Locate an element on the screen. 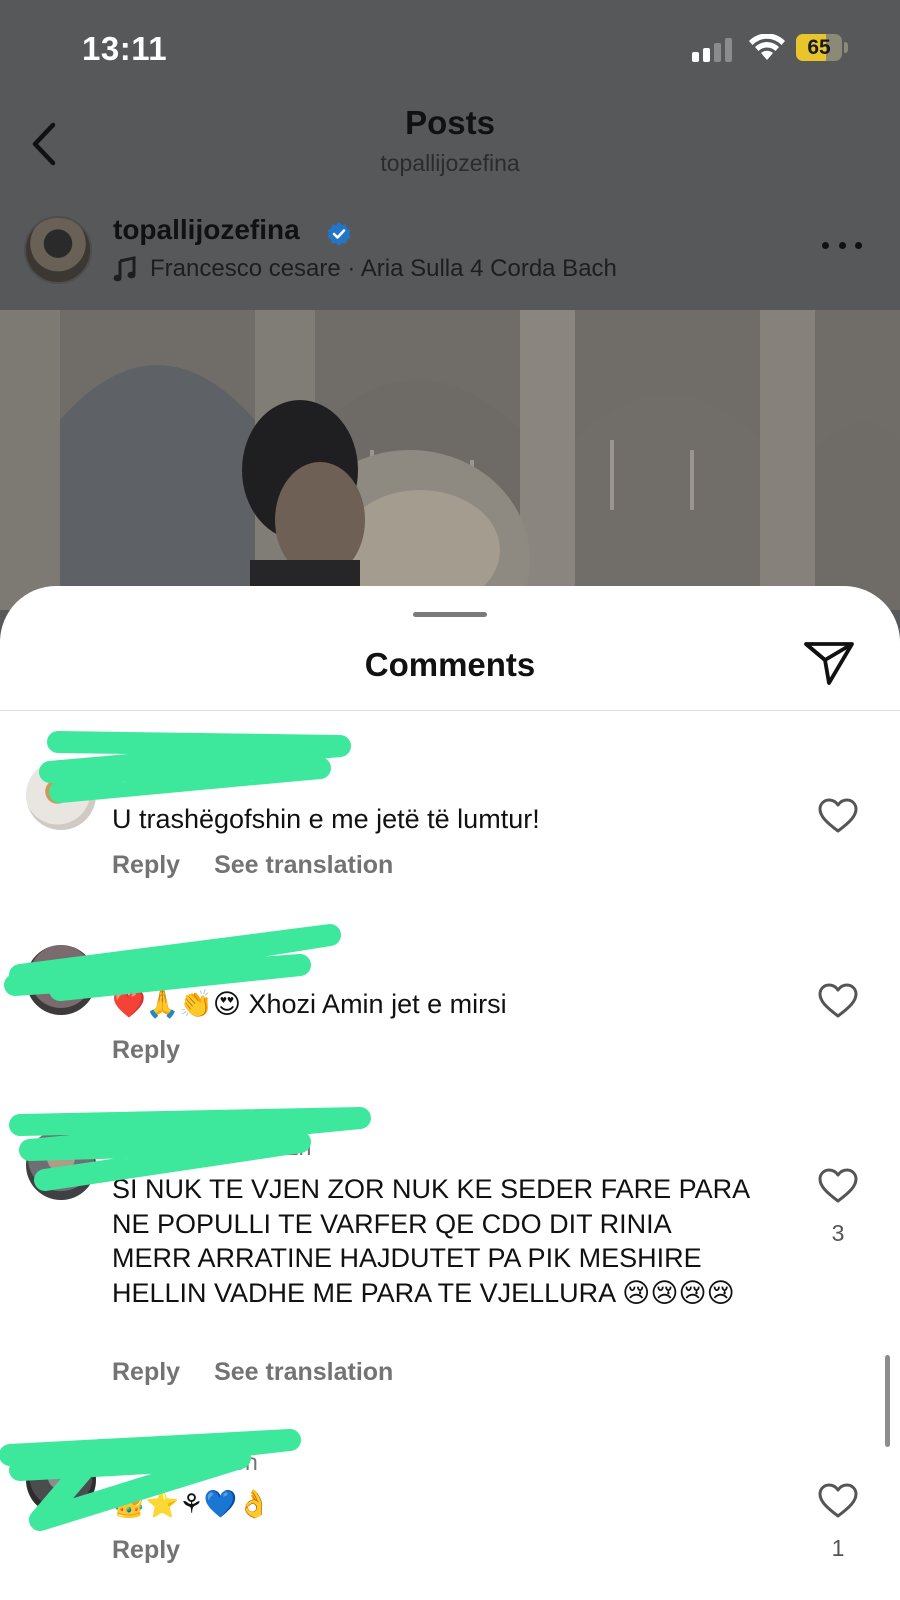 The height and width of the screenshot is (1600, 900). like-count: 3 is located at coordinates (838, 1233).